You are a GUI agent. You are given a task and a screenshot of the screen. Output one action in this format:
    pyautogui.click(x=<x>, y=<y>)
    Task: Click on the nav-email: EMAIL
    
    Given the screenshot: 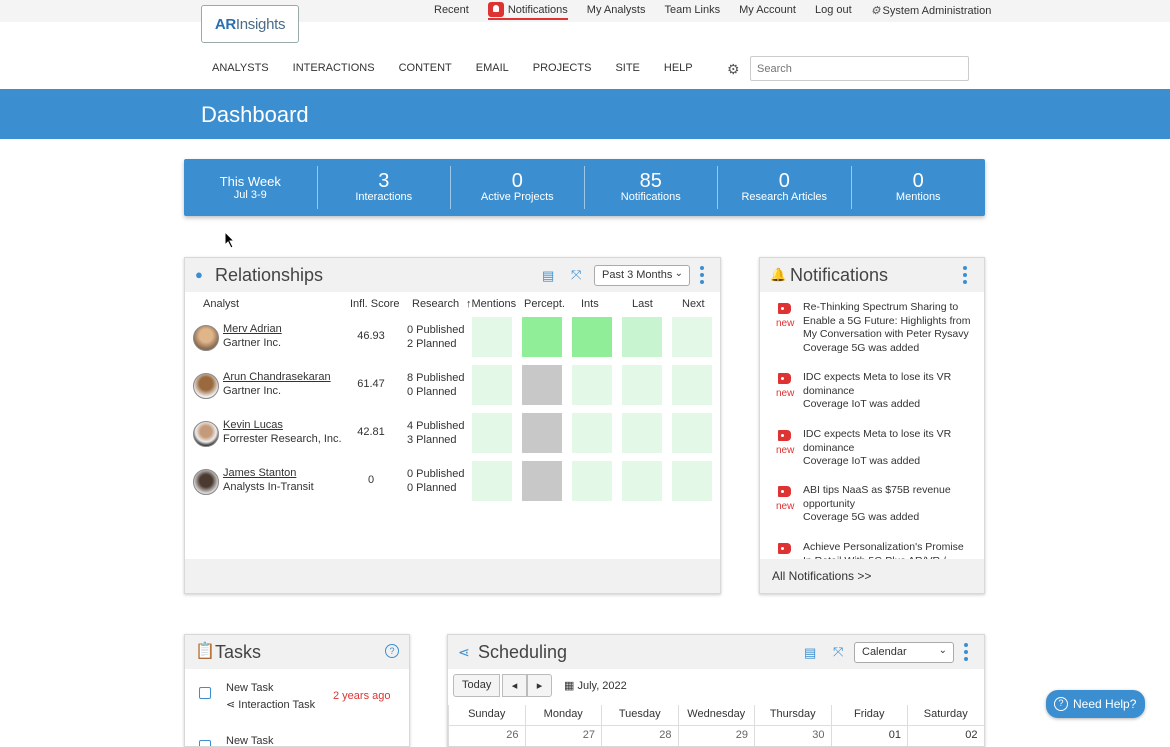 What is the action you would take?
    pyautogui.click(x=492, y=68)
    